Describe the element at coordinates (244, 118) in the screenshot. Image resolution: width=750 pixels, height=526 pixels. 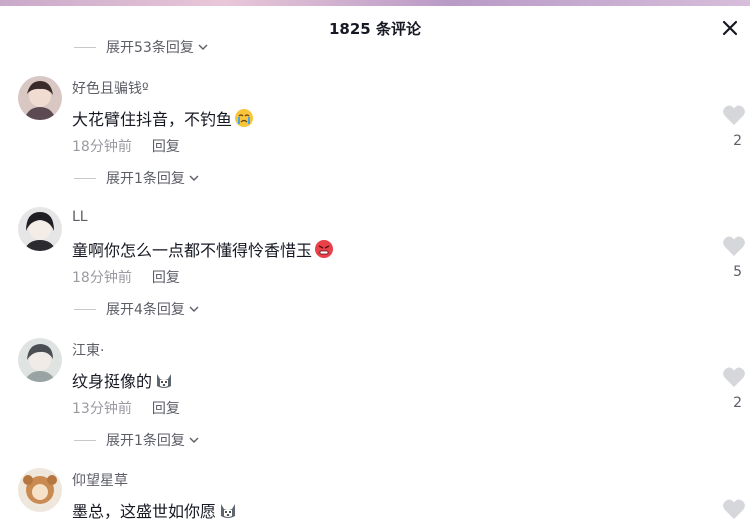
I see `crying-face-icon` at that location.